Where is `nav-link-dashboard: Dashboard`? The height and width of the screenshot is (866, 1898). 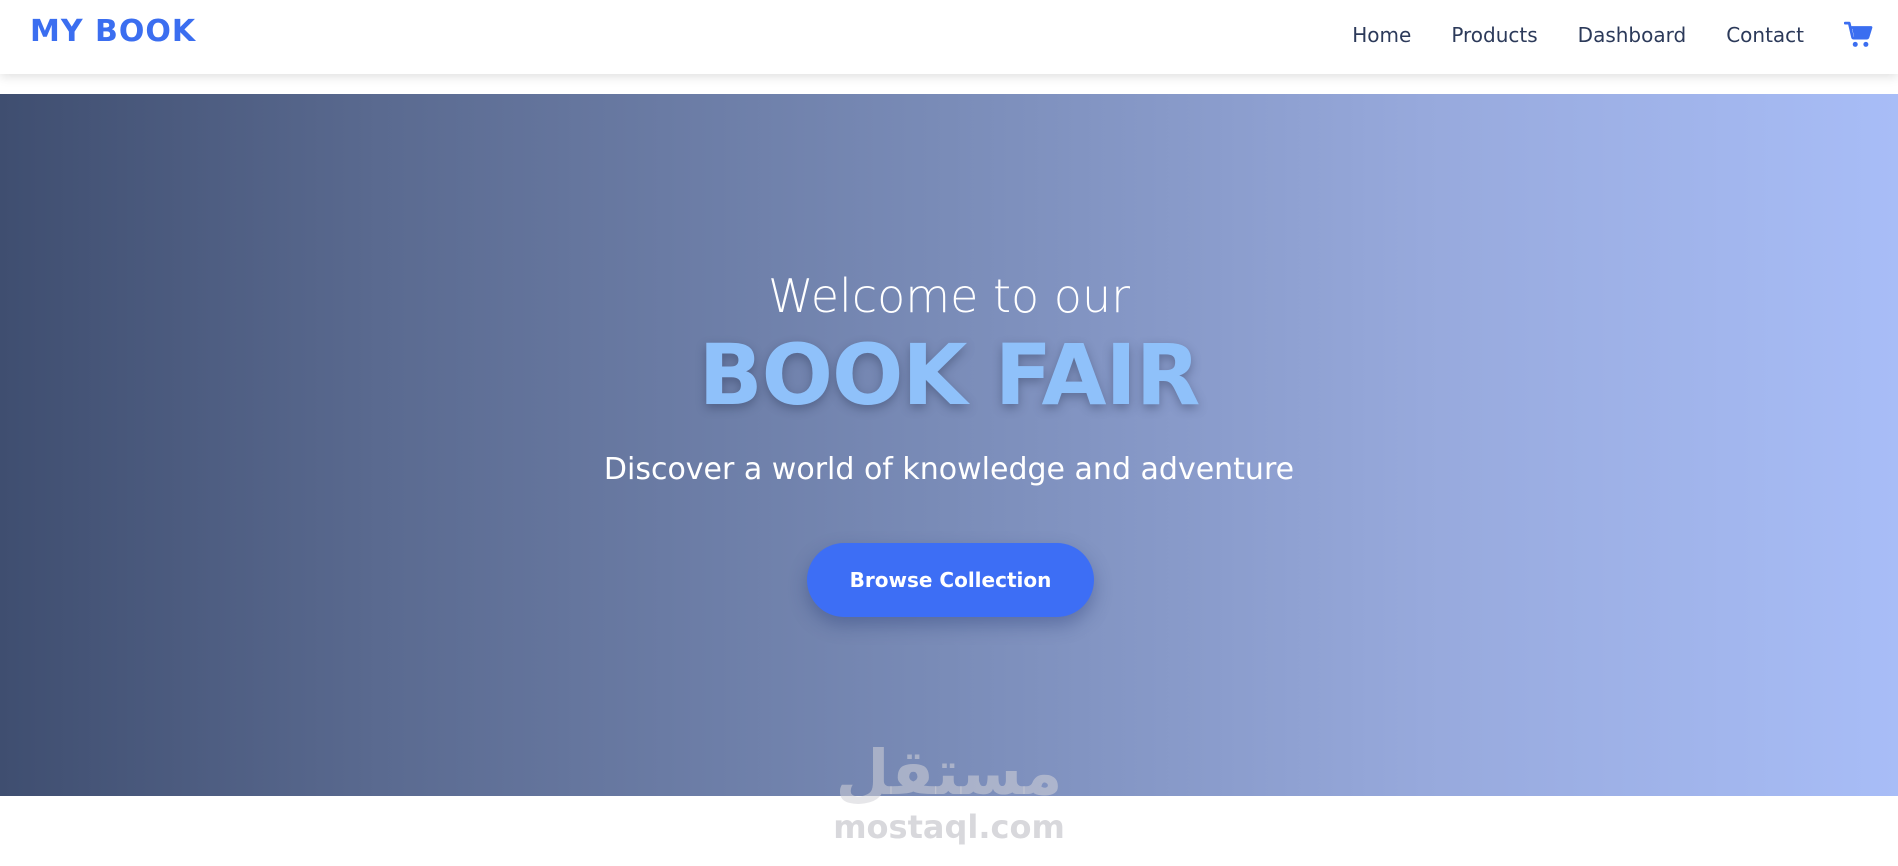
nav-link-dashboard: Dashboard is located at coordinates (1632, 35).